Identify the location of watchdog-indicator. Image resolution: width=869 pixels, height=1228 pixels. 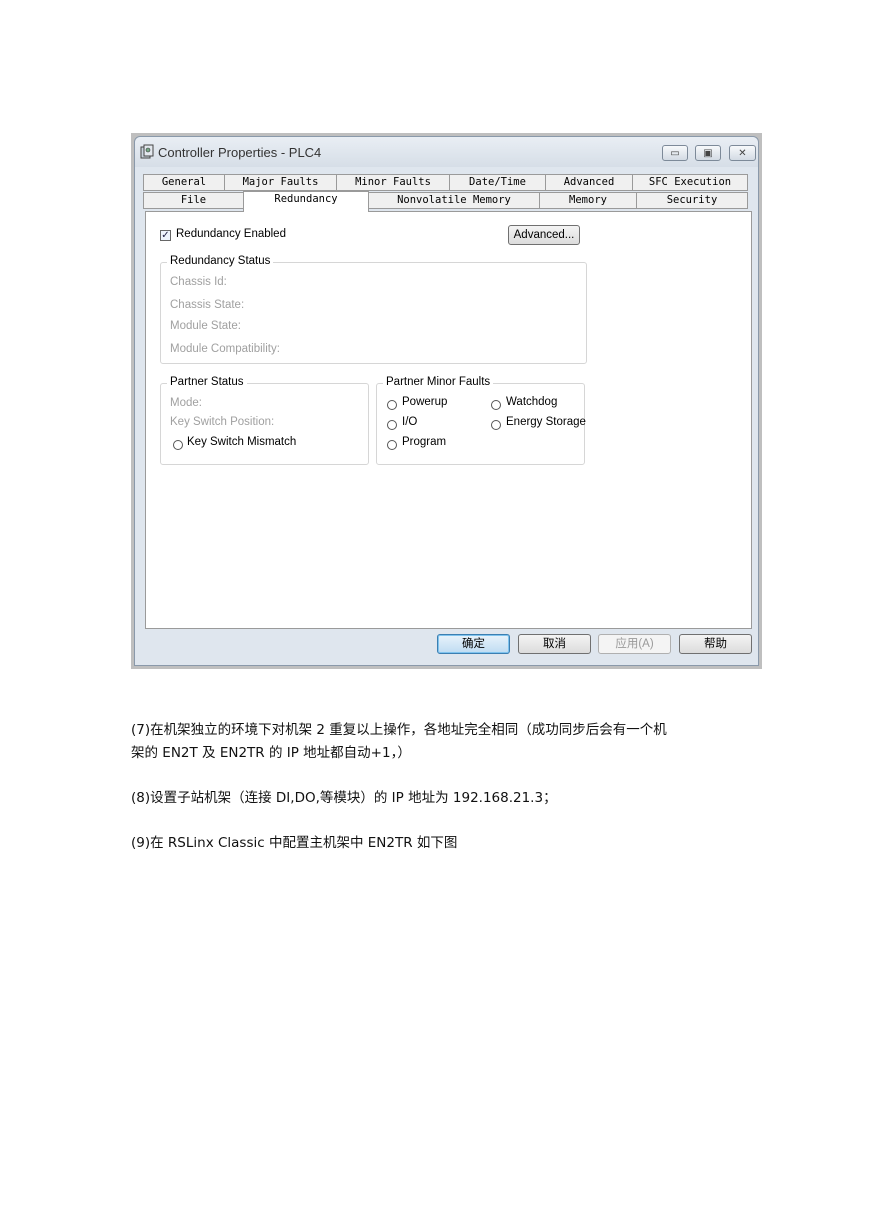
(496, 405).